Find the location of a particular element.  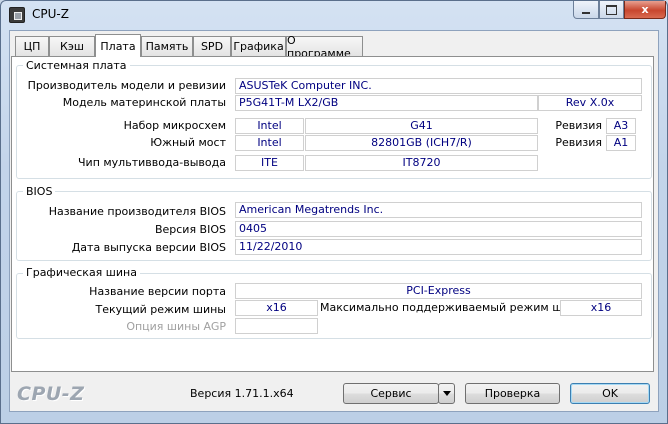

minimize-icon is located at coordinates (586, 12).